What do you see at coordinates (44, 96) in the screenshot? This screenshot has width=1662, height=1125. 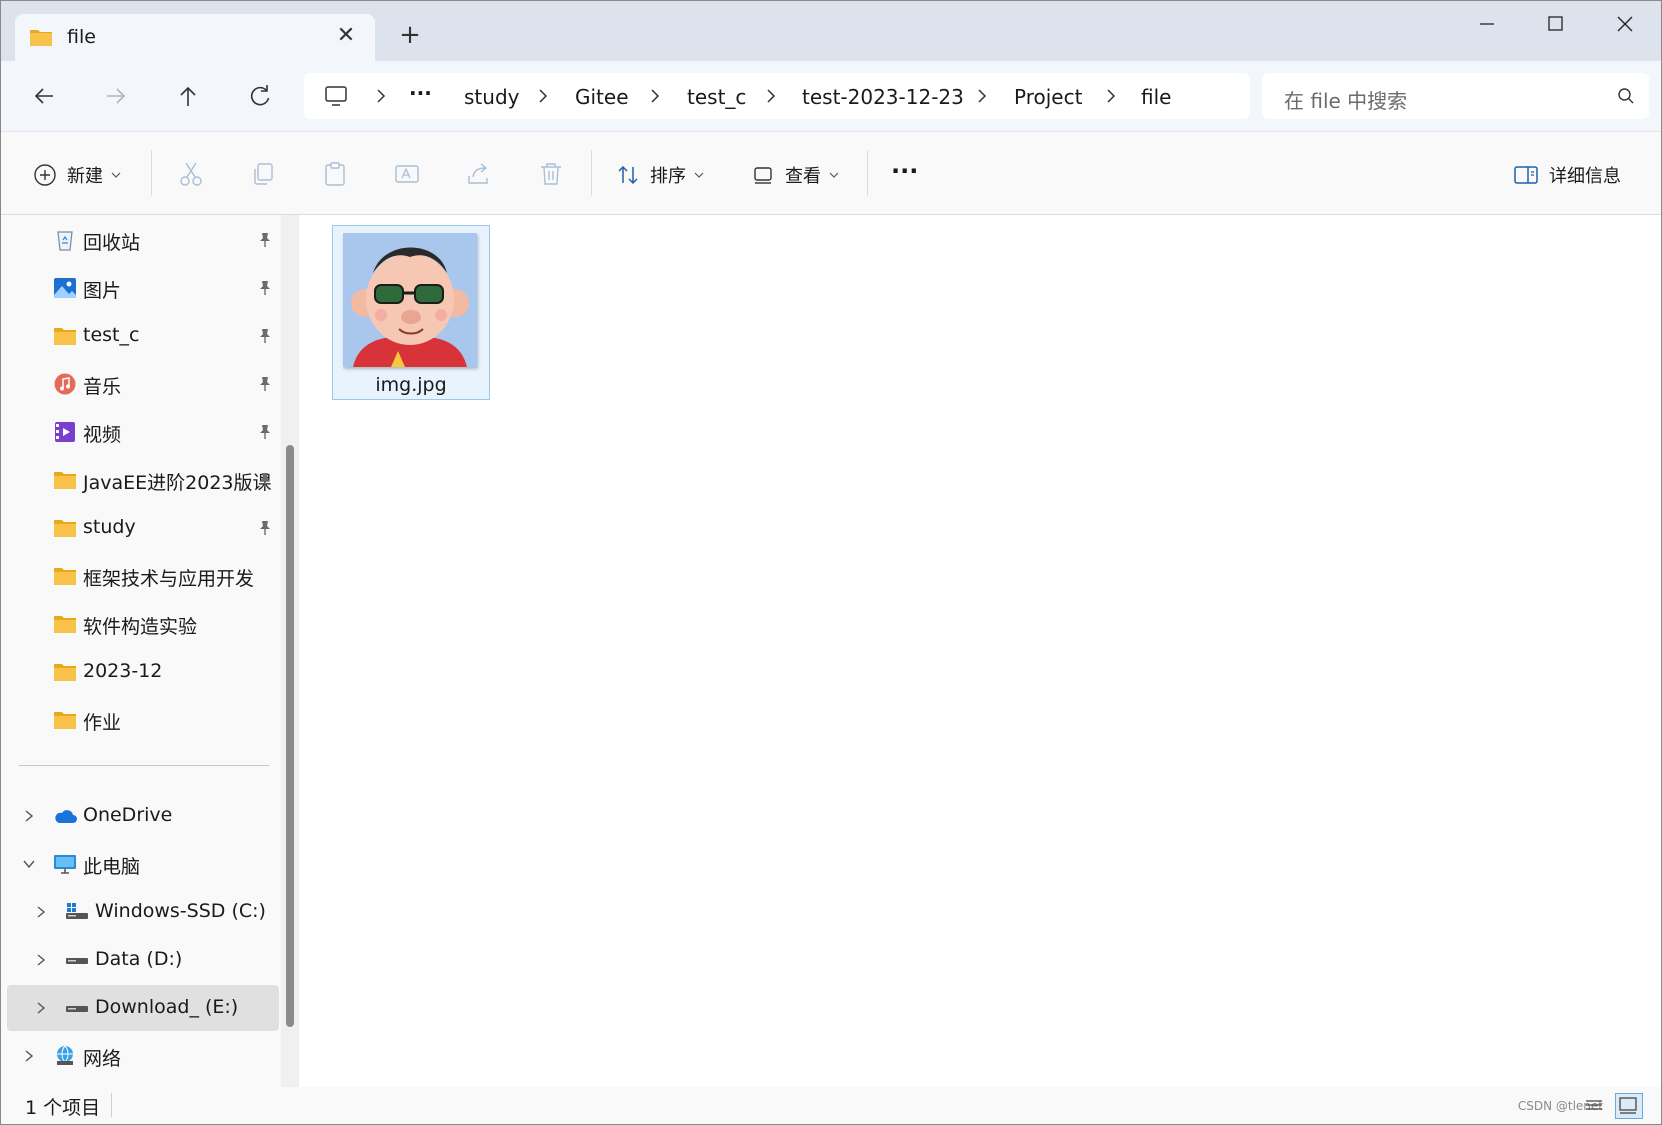 I see `back-button` at bounding box center [44, 96].